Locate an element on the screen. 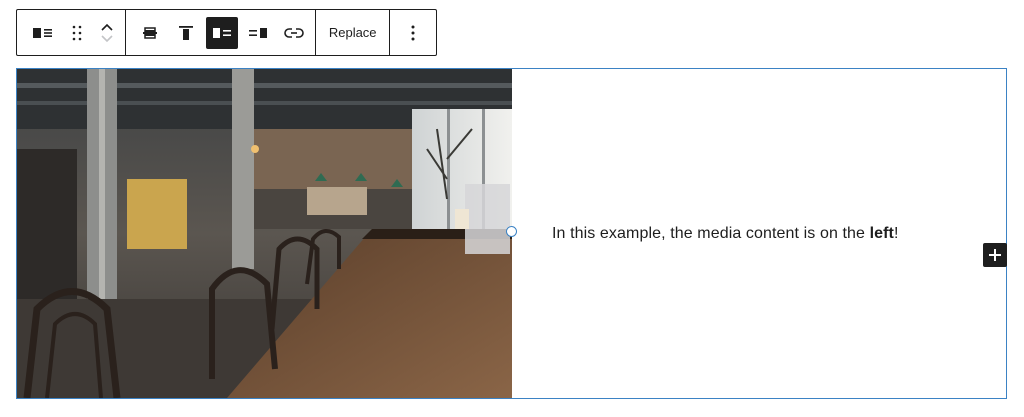  more-options-button is located at coordinates (413, 33).